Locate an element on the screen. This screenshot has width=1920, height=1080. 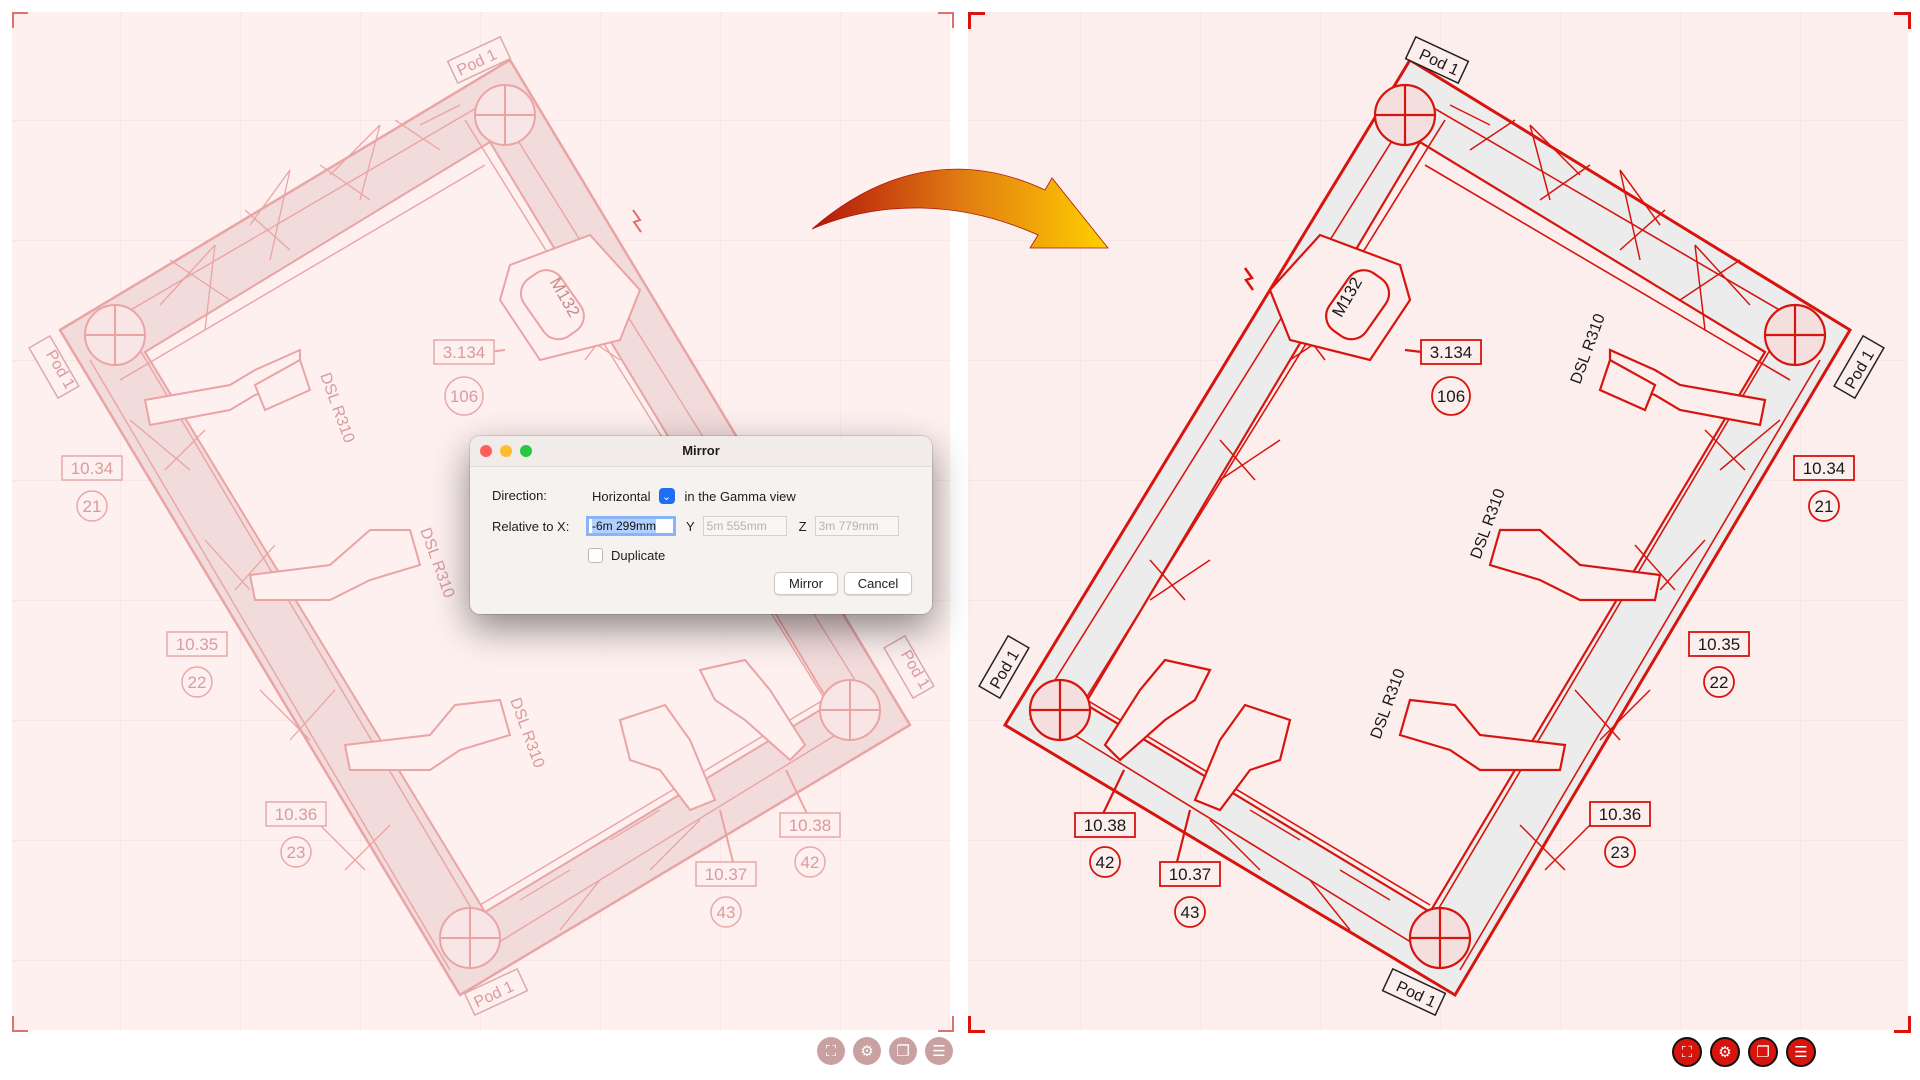
z-coordinate-input: 3m 779mm is located at coordinates (856, 526).